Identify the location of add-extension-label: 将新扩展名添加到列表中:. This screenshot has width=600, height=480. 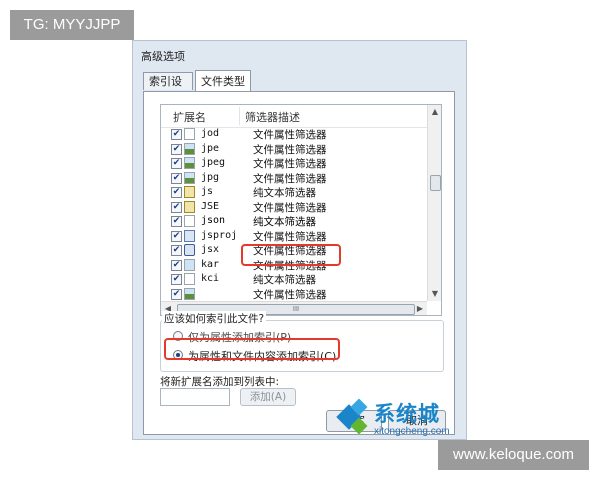
(220, 382).